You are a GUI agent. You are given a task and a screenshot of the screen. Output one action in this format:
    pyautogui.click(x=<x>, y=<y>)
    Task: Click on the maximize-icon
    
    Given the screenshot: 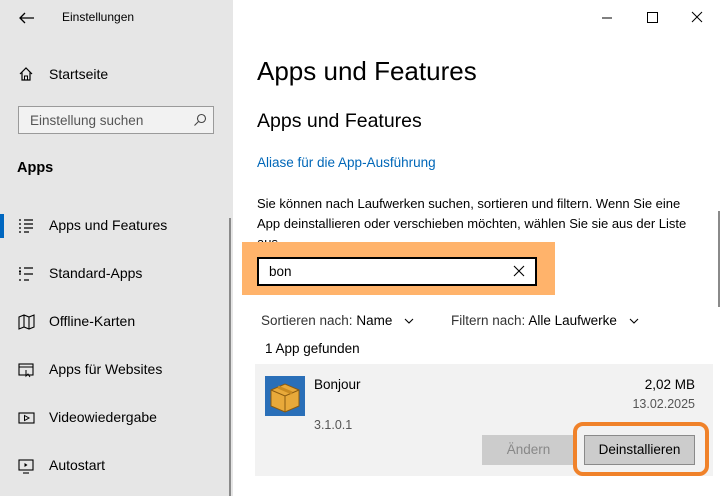 What is the action you would take?
    pyautogui.click(x=652, y=17)
    